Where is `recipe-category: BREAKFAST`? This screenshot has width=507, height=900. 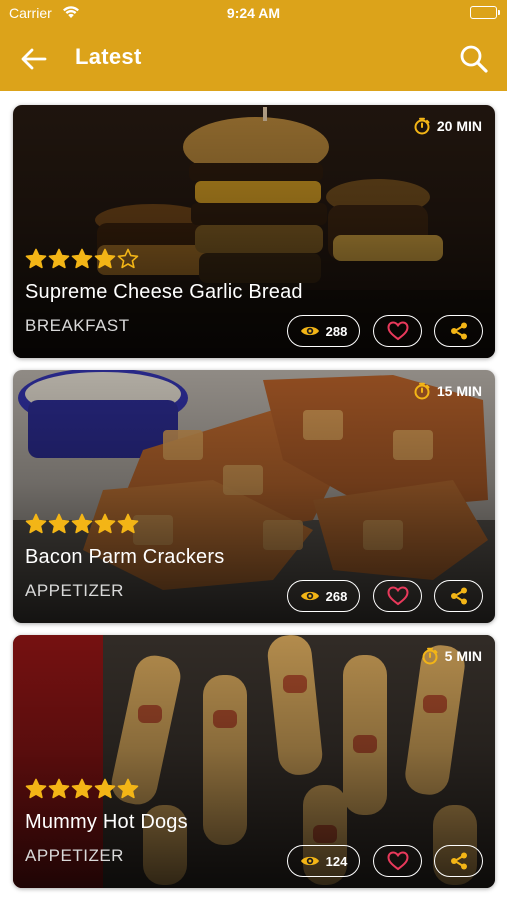
recipe-category: BREAKFAST is located at coordinates (77, 325).